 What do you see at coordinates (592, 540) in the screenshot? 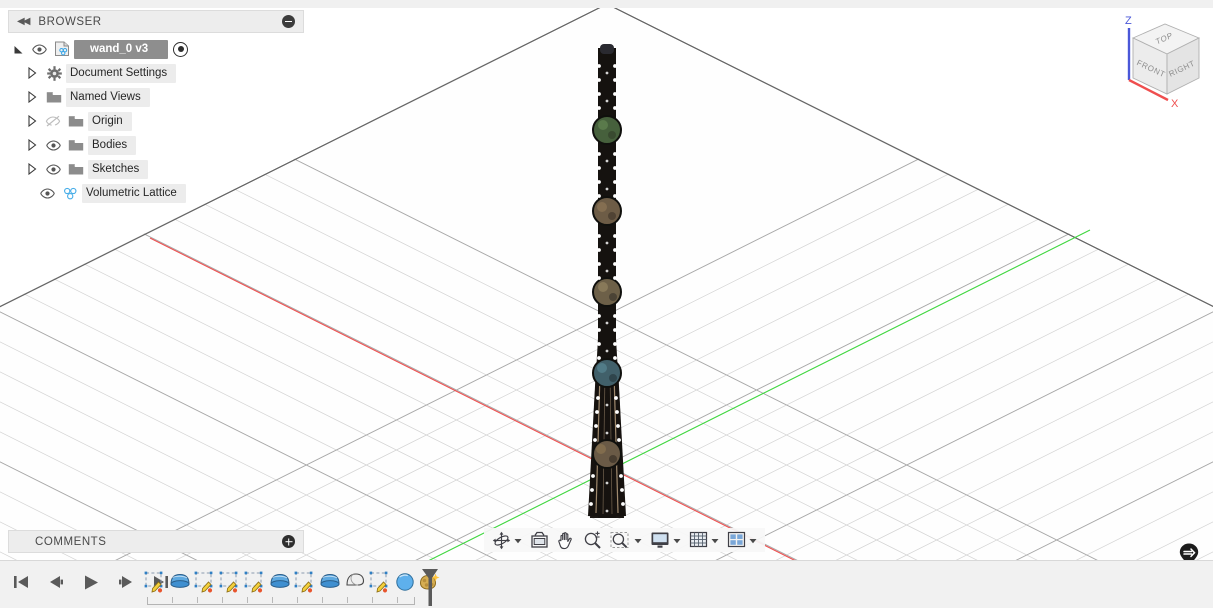
I see `zoom-tool` at bounding box center [592, 540].